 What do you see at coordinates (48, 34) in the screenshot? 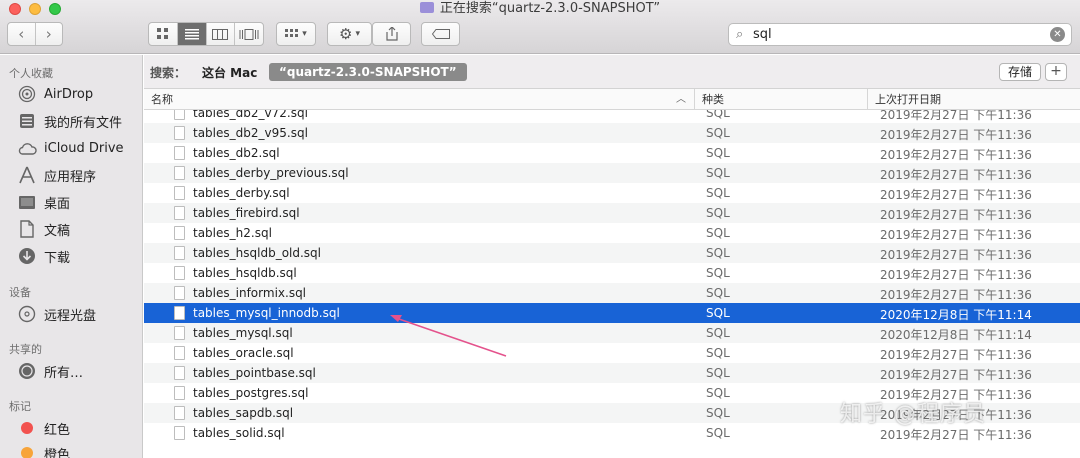
I see `forward-button: ›` at bounding box center [48, 34].